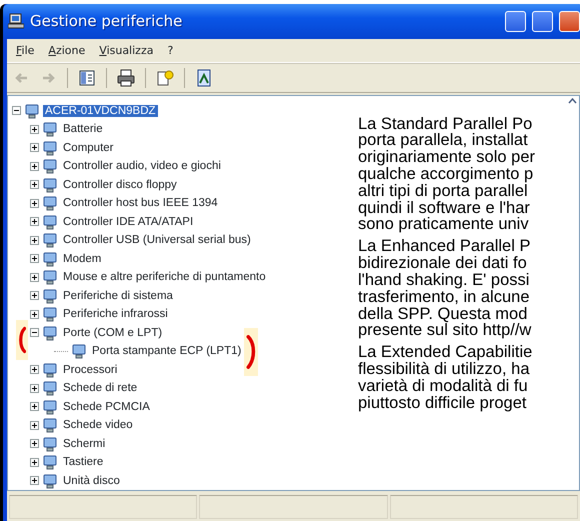 Image resolution: width=580 pixels, height=521 pixels. I want to click on tree-item: ACER-01VDCN9BDZ, so click(100, 110).